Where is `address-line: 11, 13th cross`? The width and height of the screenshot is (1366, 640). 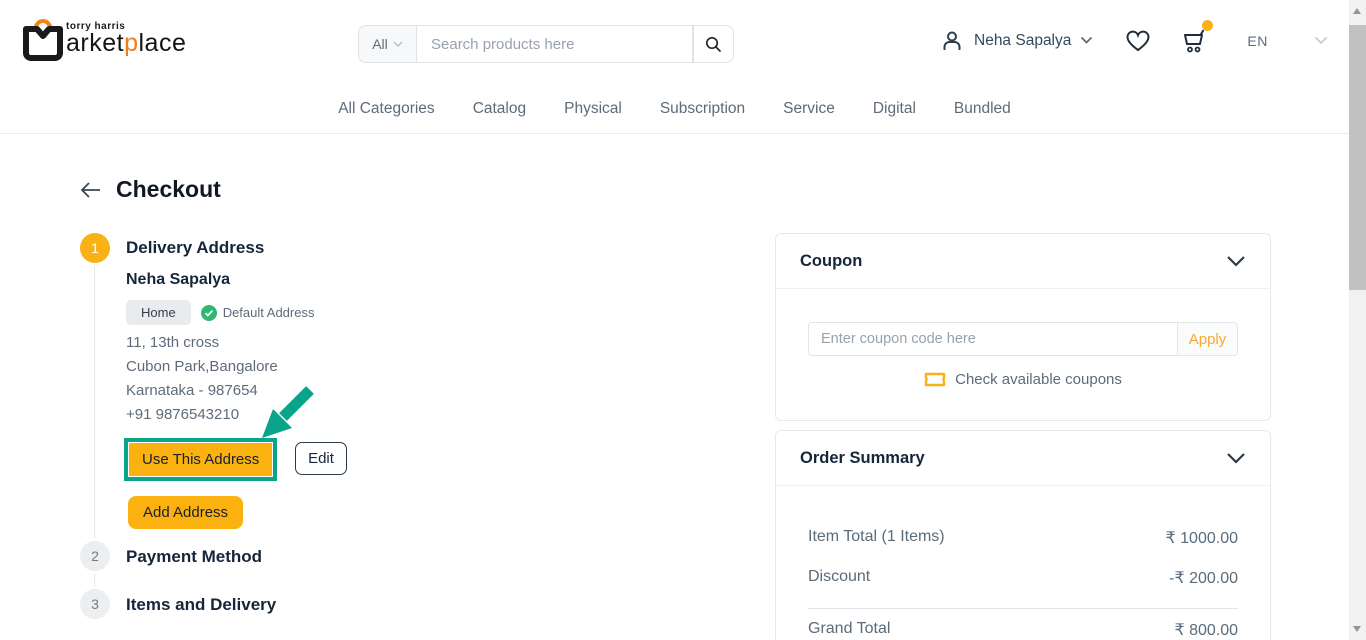 address-line: 11, 13th cross is located at coordinates (173, 342).